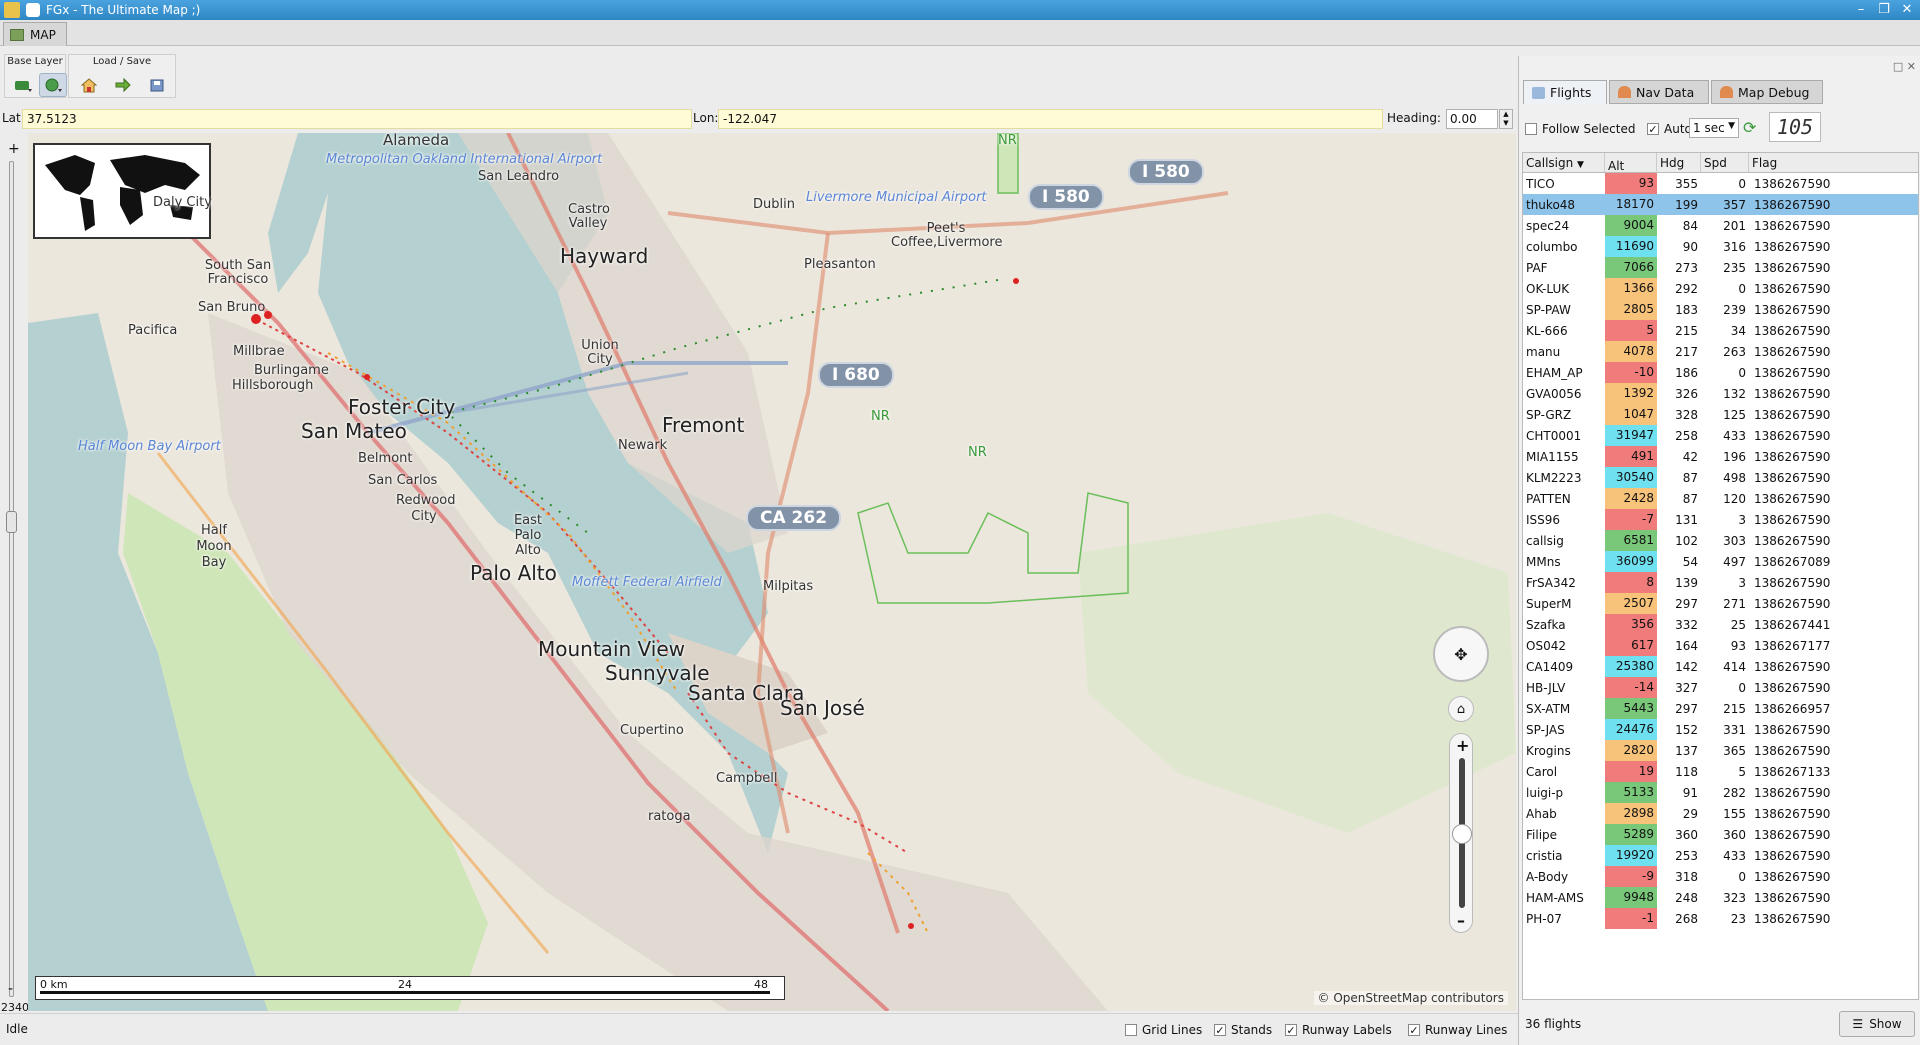  Describe the element at coordinates (1720, 855) in the screenshot. I see `table-row: cristia 19920 253 433 1386267590` at that location.